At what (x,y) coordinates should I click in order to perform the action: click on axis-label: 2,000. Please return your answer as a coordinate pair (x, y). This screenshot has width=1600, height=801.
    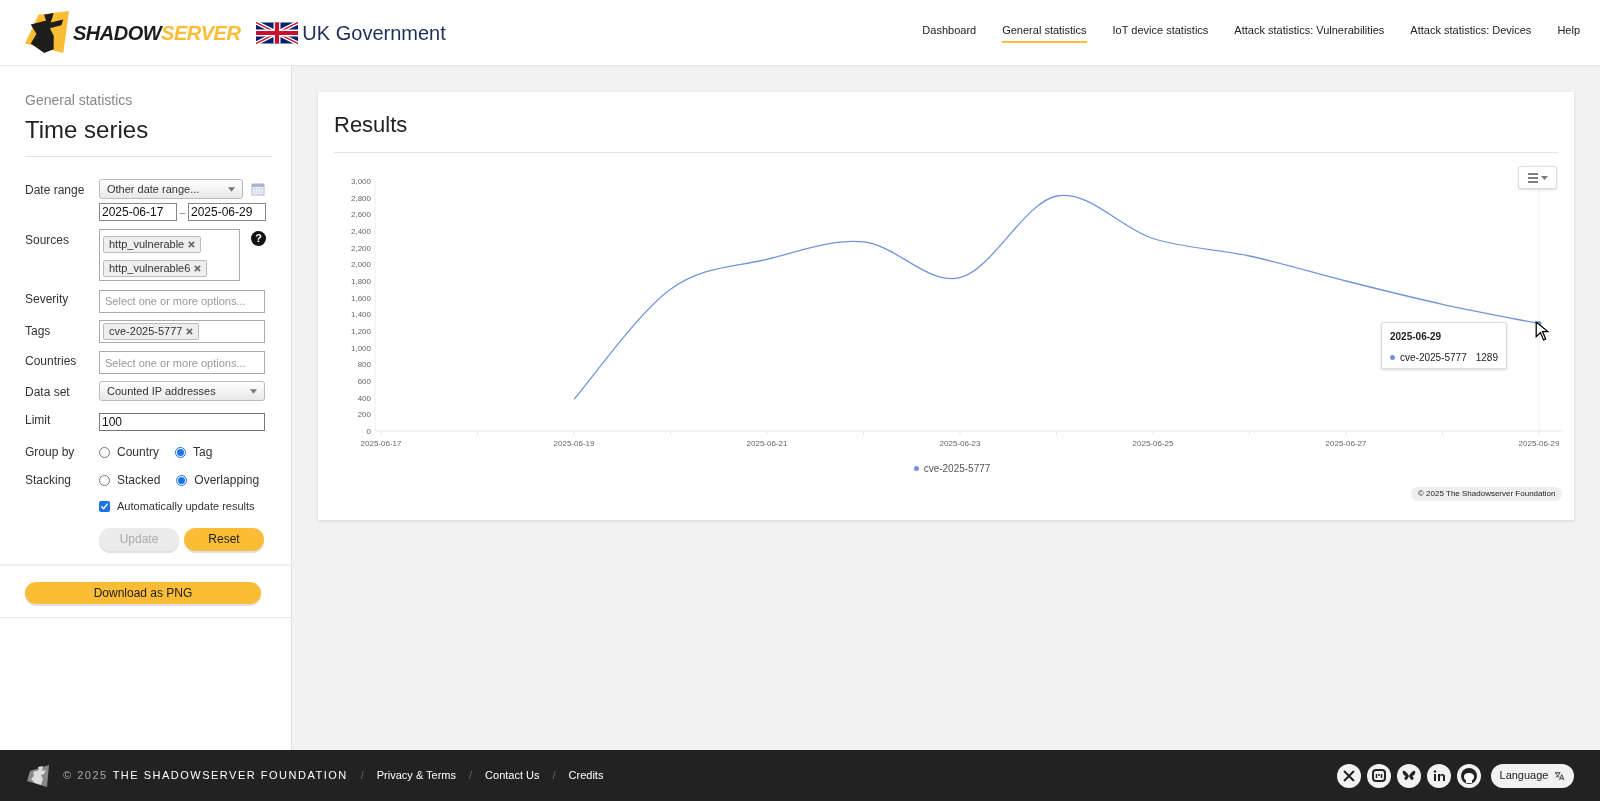
    Looking at the image, I should click on (360, 265).